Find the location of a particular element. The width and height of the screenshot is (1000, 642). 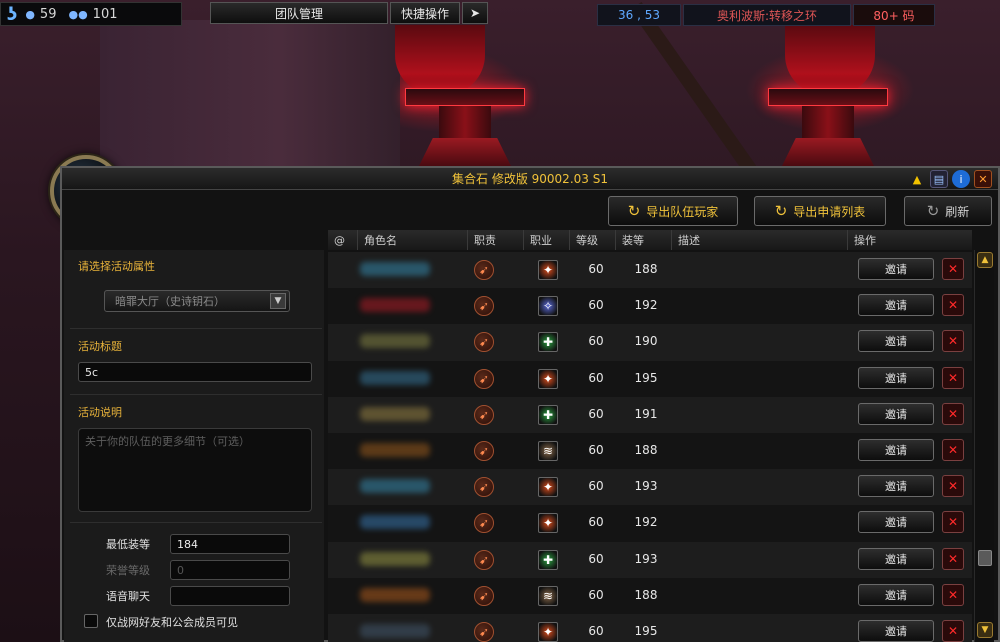

person-icon: ● is located at coordinates (30, 14).